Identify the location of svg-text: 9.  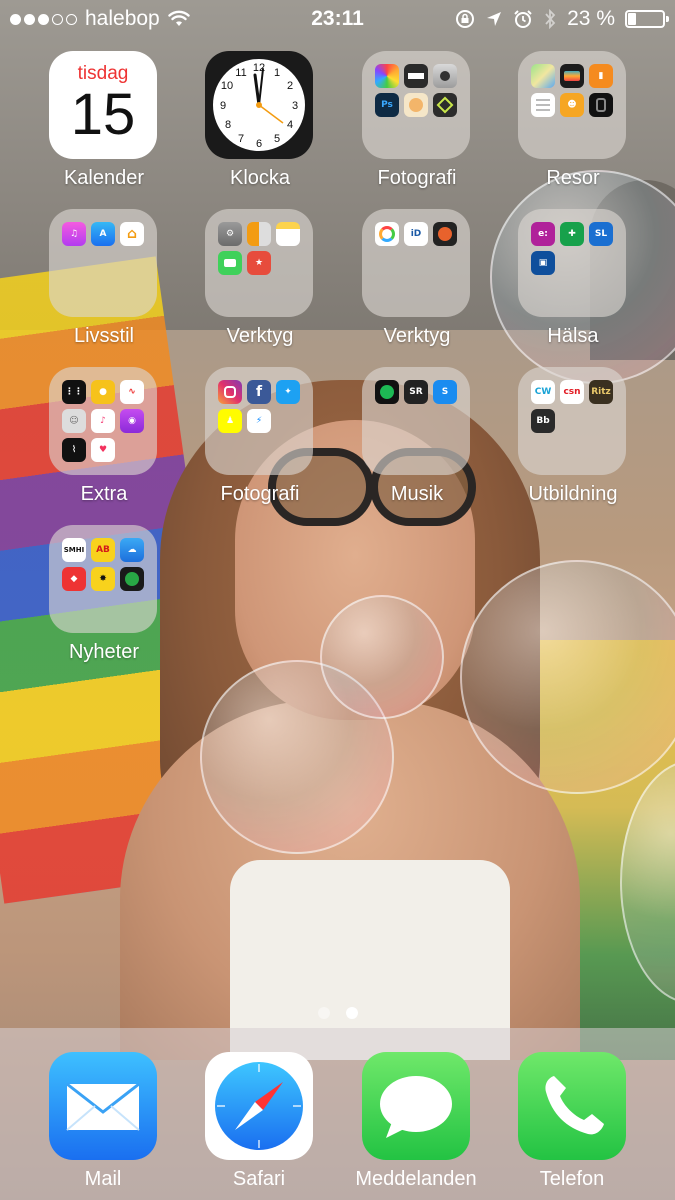
(223, 106).